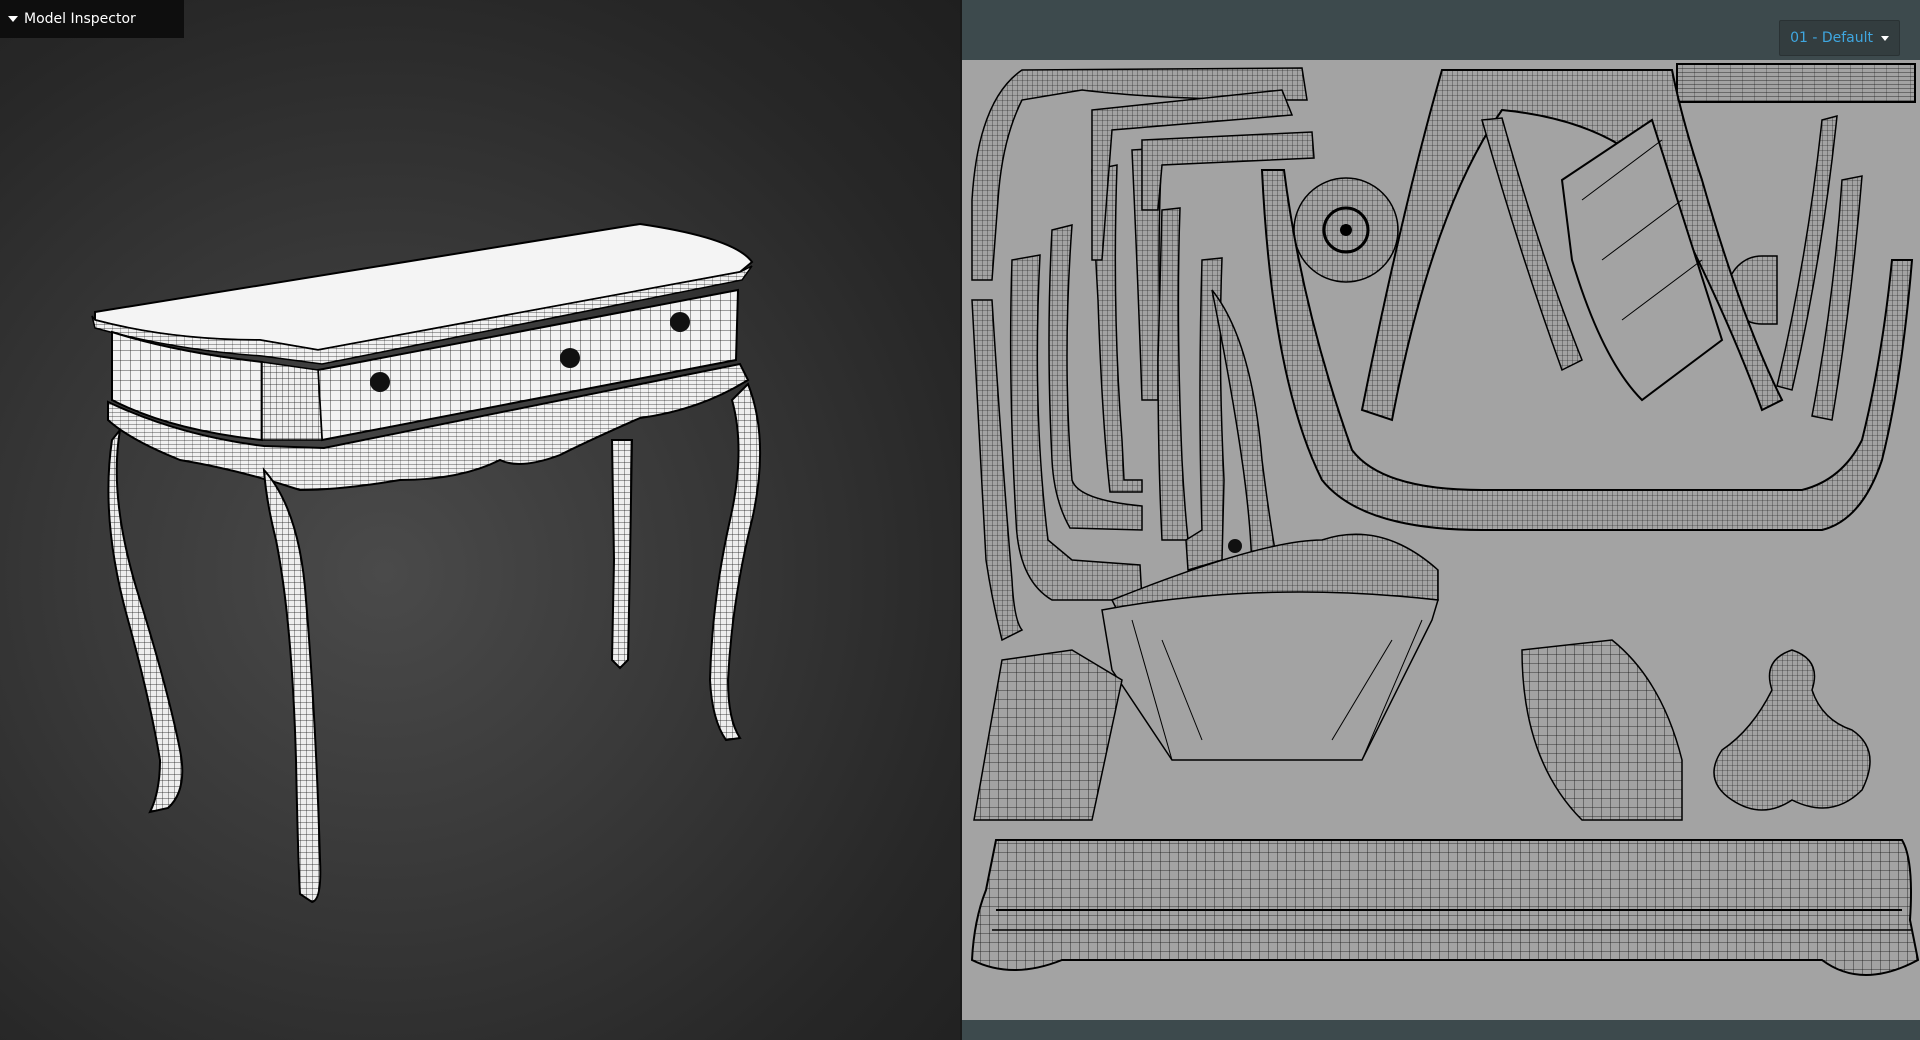 Image resolution: width=1920 pixels, height=1040 pixels. Describe the element at coordinates (13, 19) in the screenshot. I see `caret-down-icon` at that location.